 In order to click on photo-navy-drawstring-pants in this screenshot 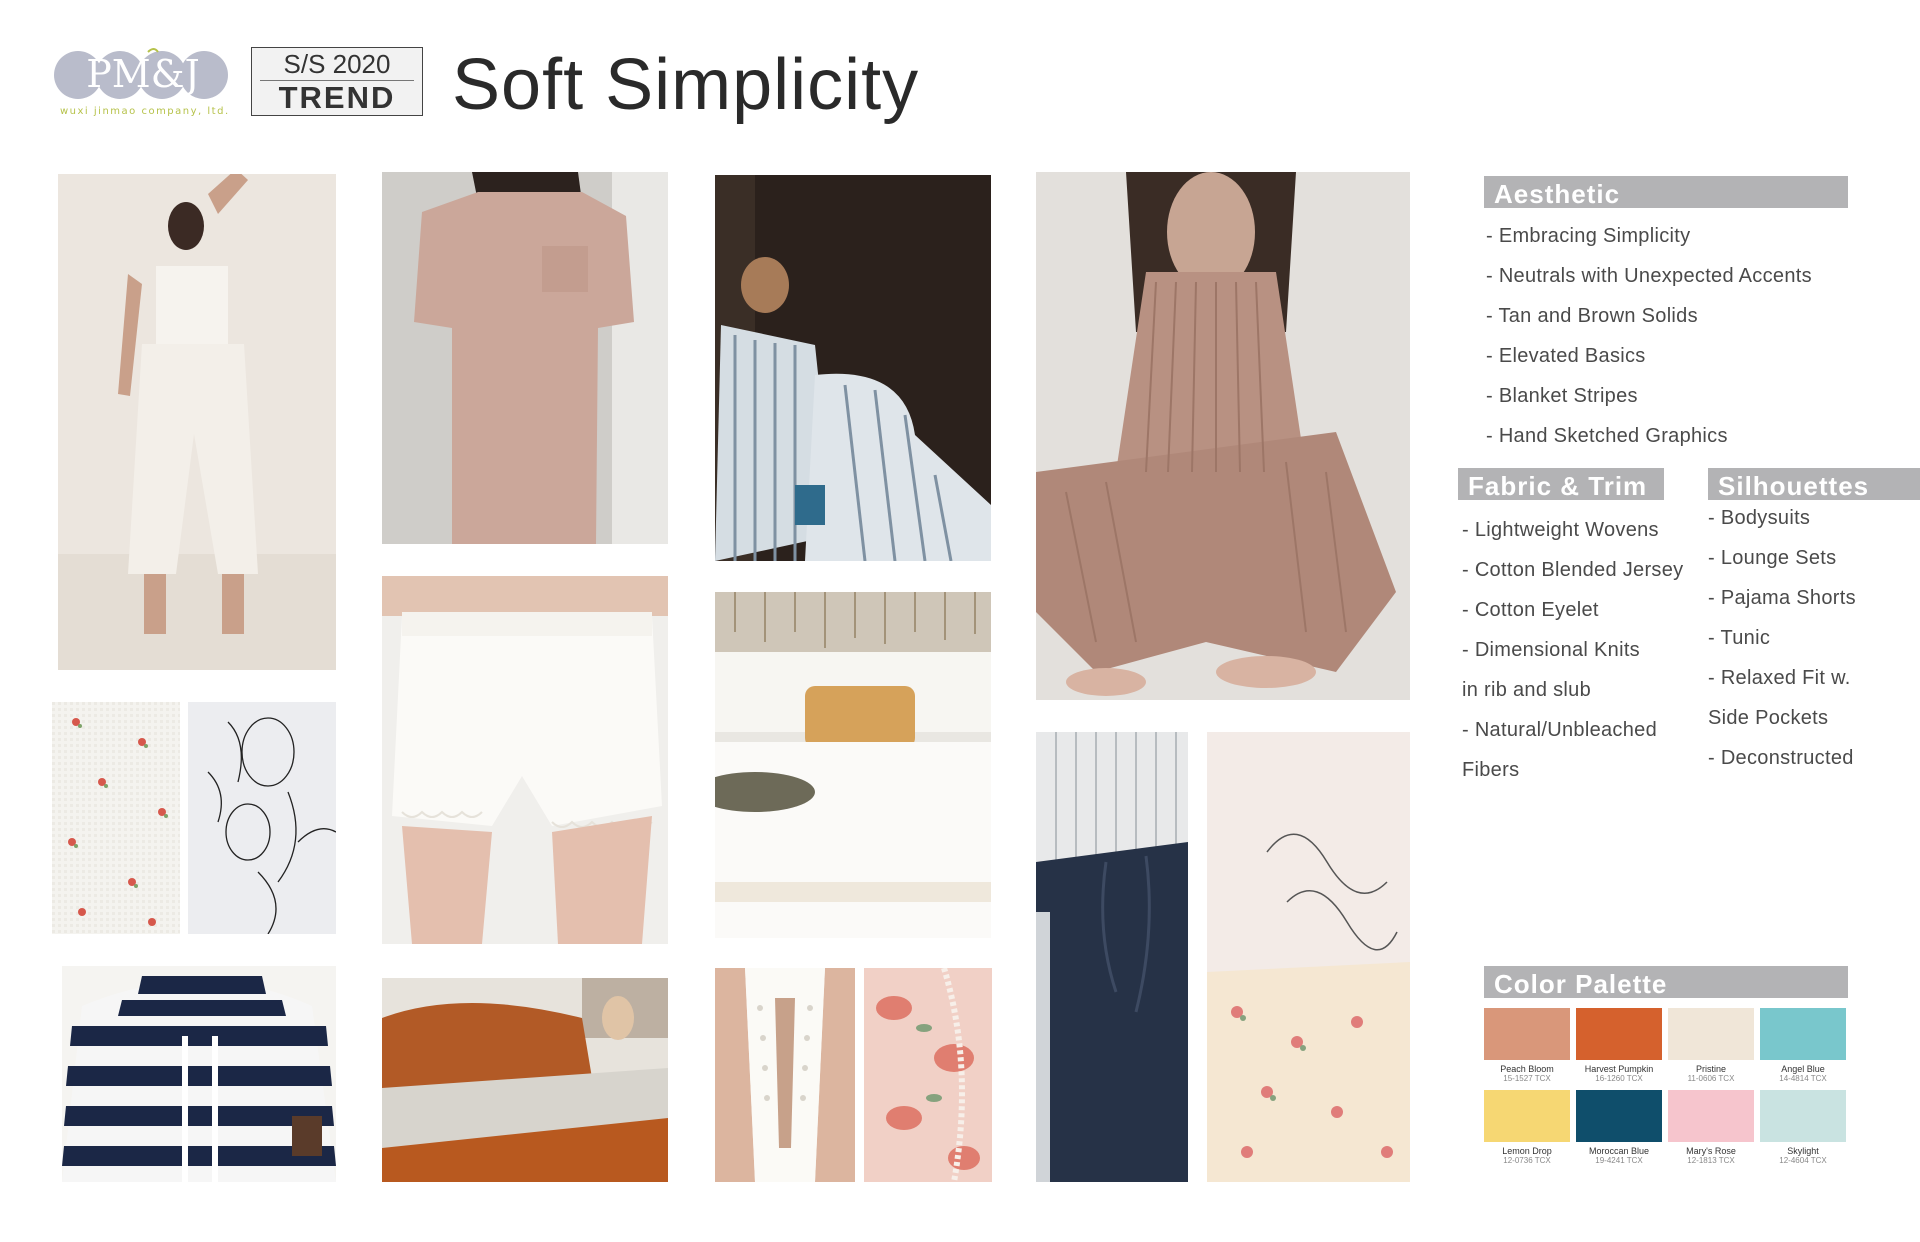, I will do `click(1112, 957)`.